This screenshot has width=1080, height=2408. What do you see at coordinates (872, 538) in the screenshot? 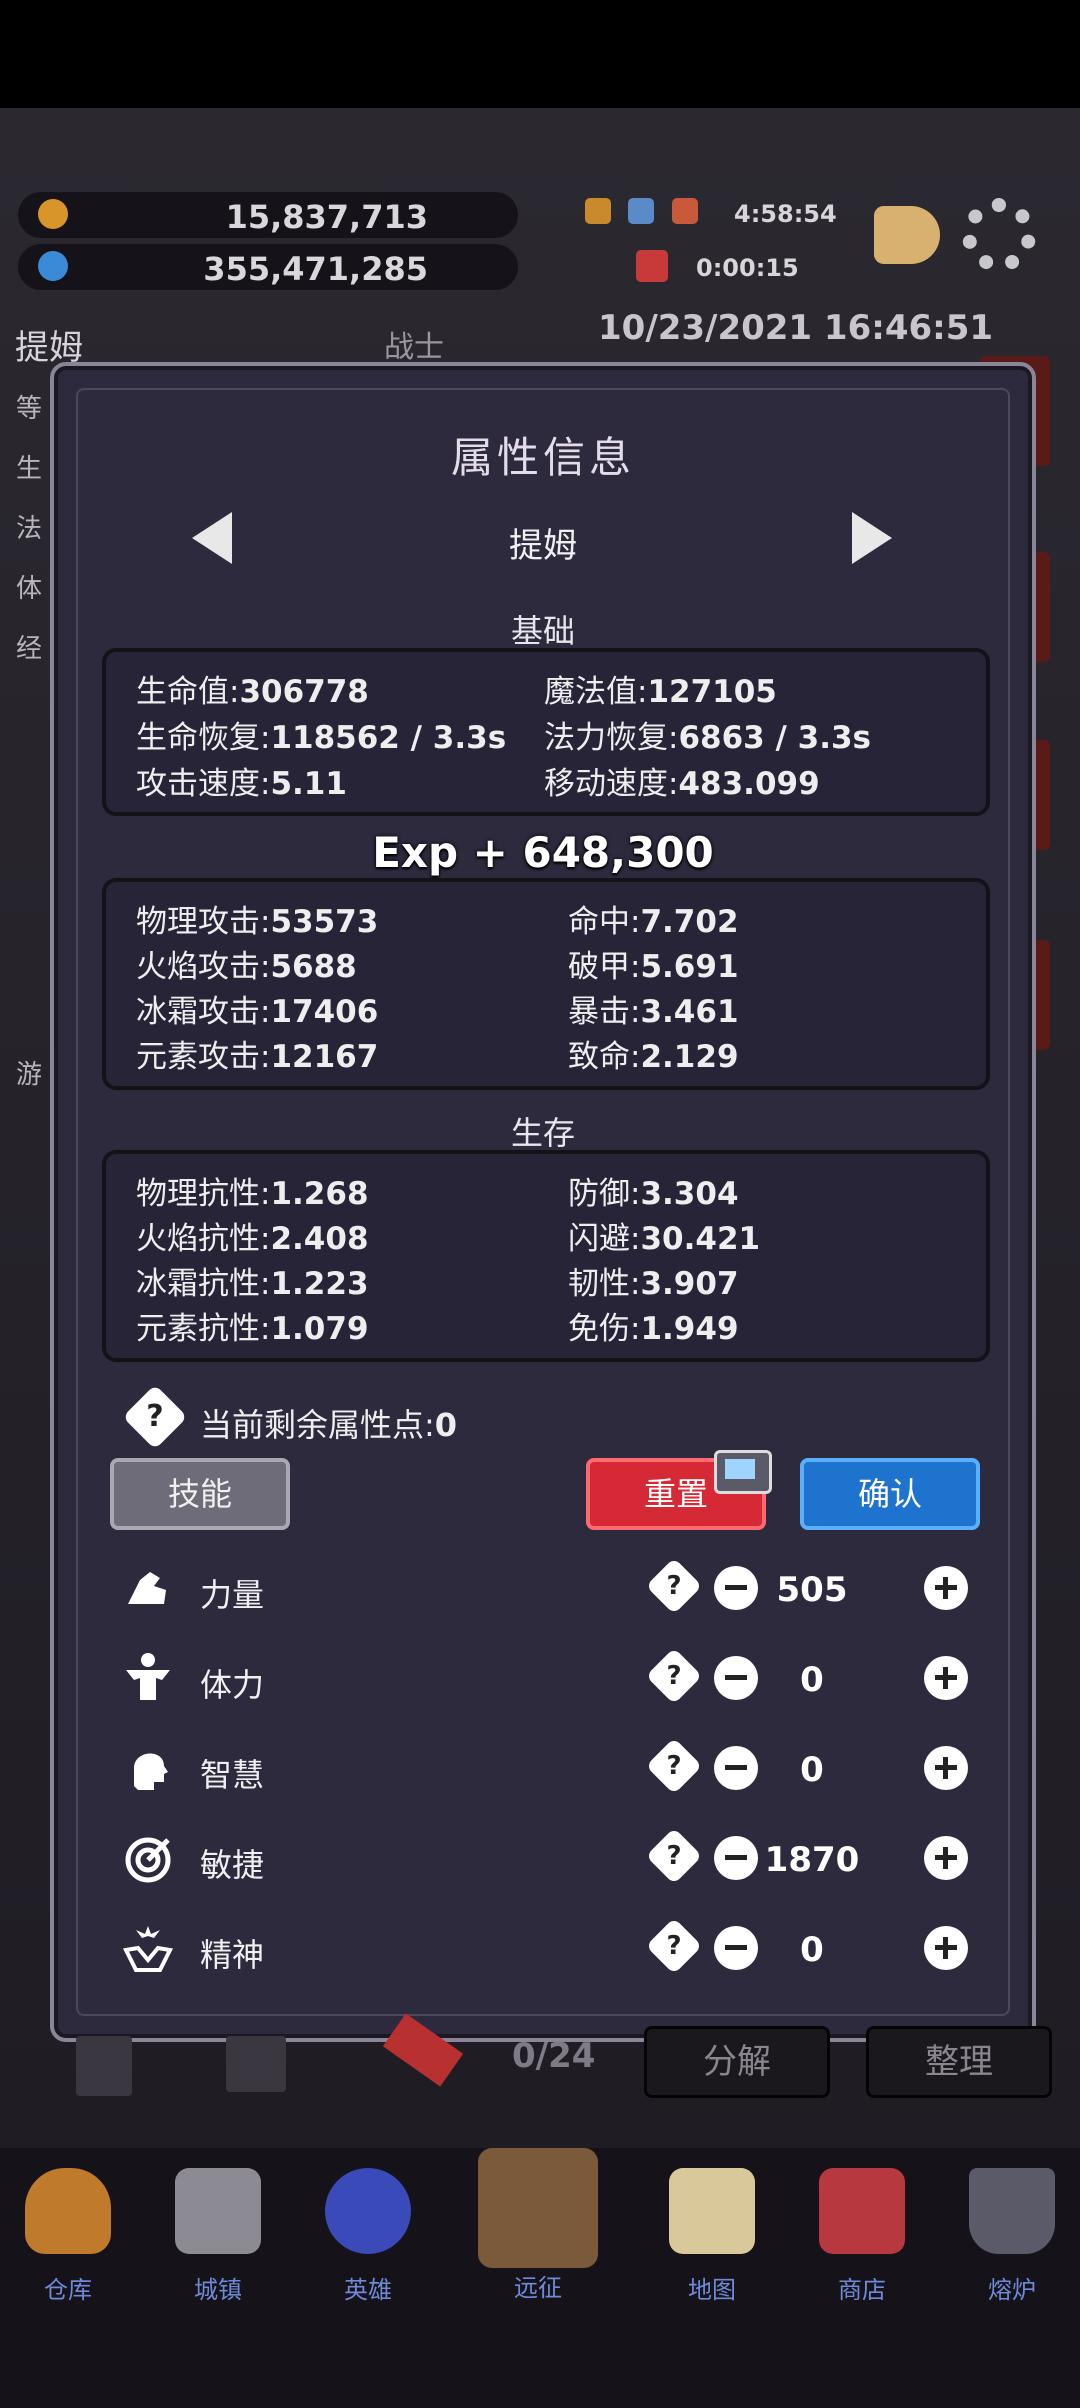
I see `next-hero-arrow-icon` at bounding box center [872, 538].